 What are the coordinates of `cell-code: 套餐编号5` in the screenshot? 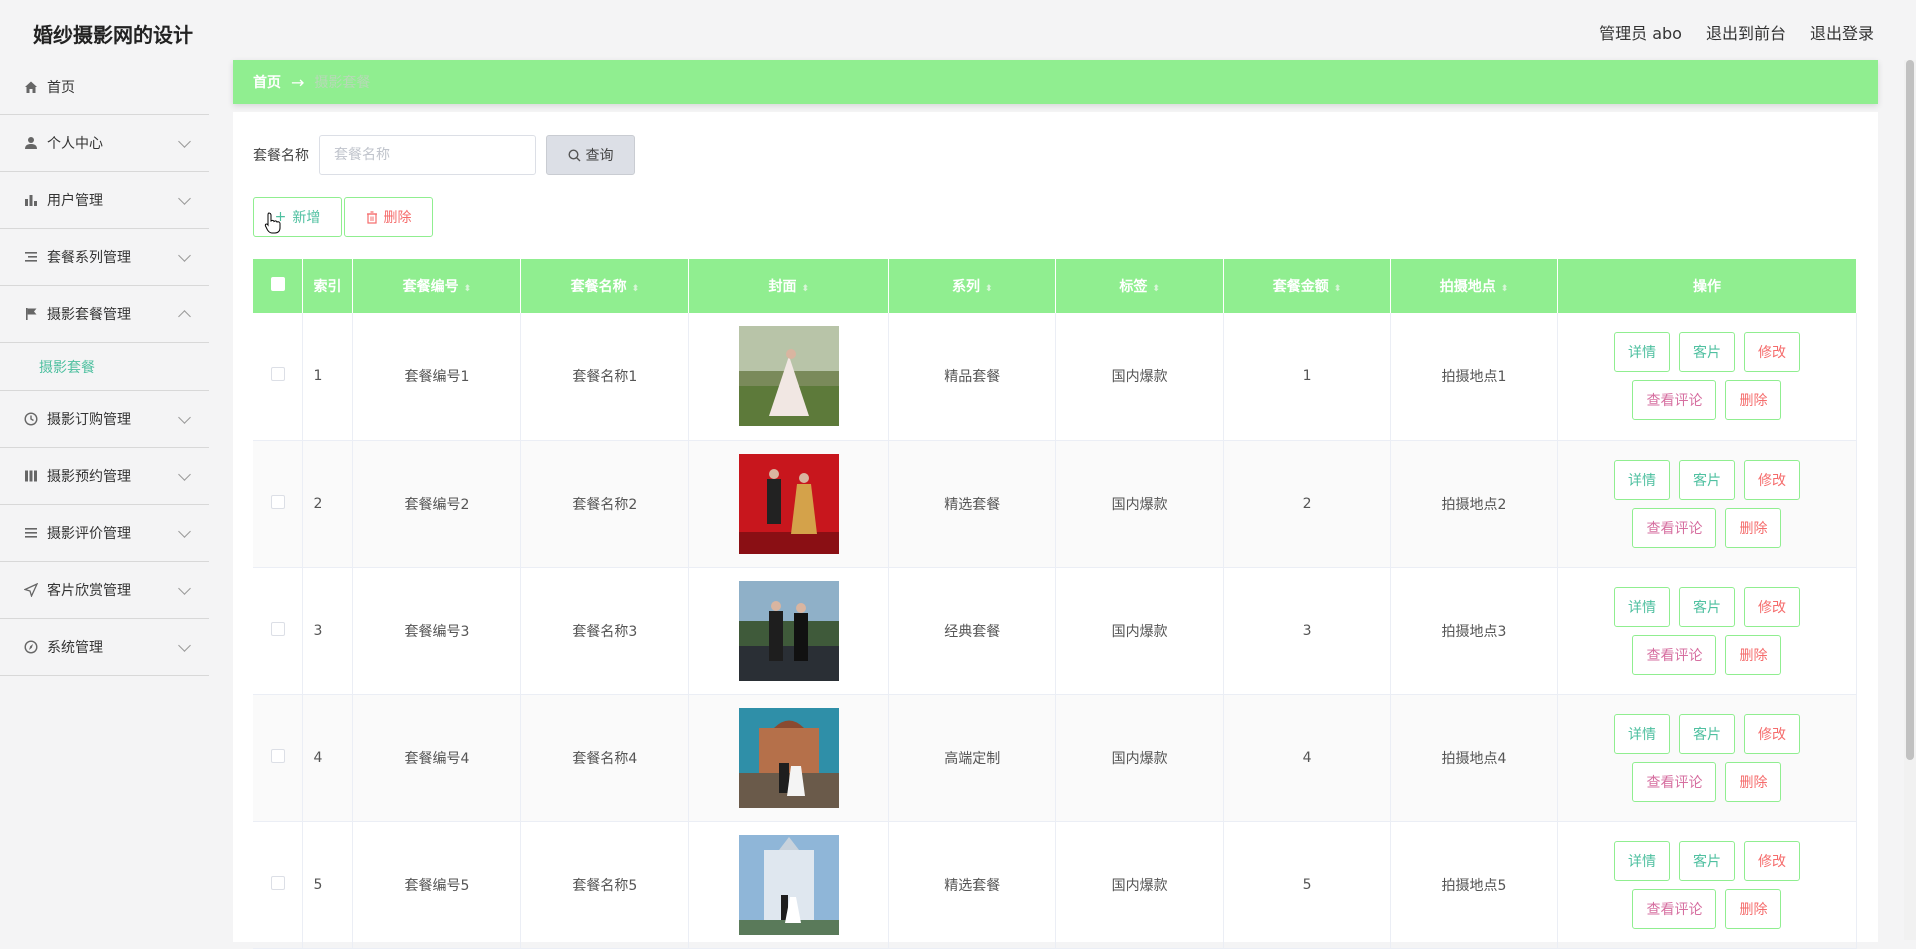 It's located at (437, 884).